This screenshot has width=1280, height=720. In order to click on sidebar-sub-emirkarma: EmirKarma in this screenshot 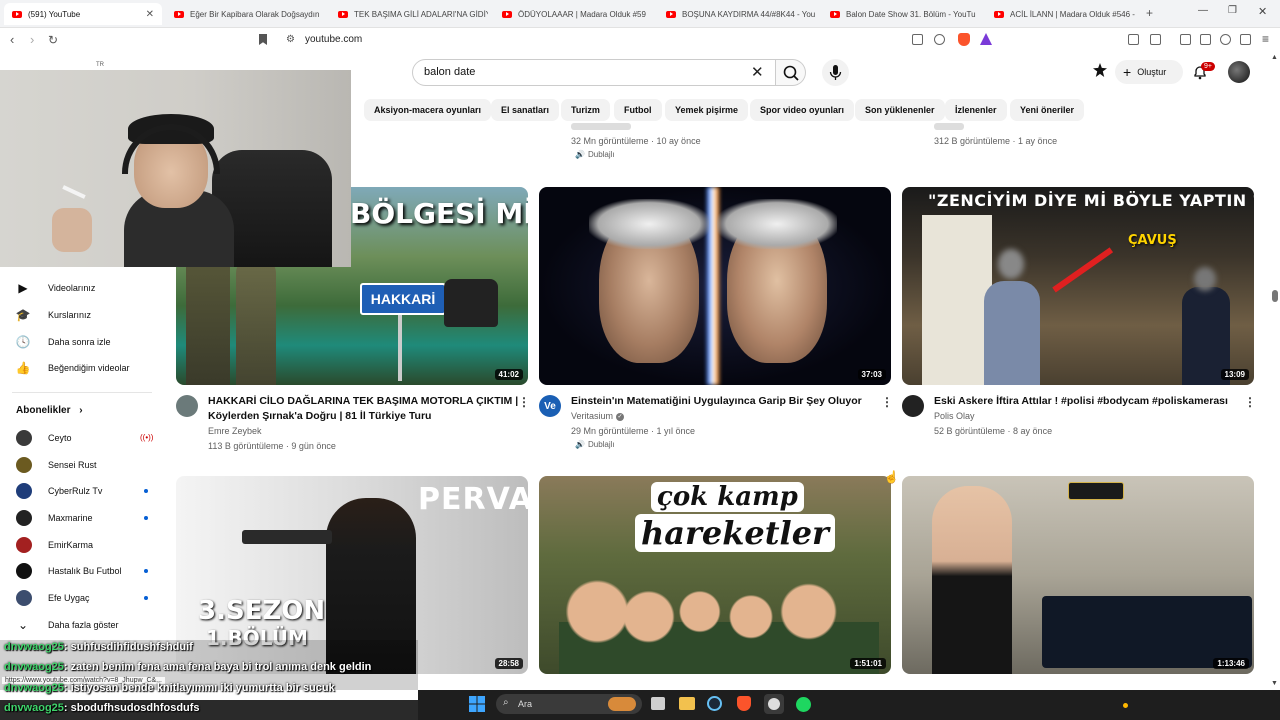, I will do `click(54, 545)`.